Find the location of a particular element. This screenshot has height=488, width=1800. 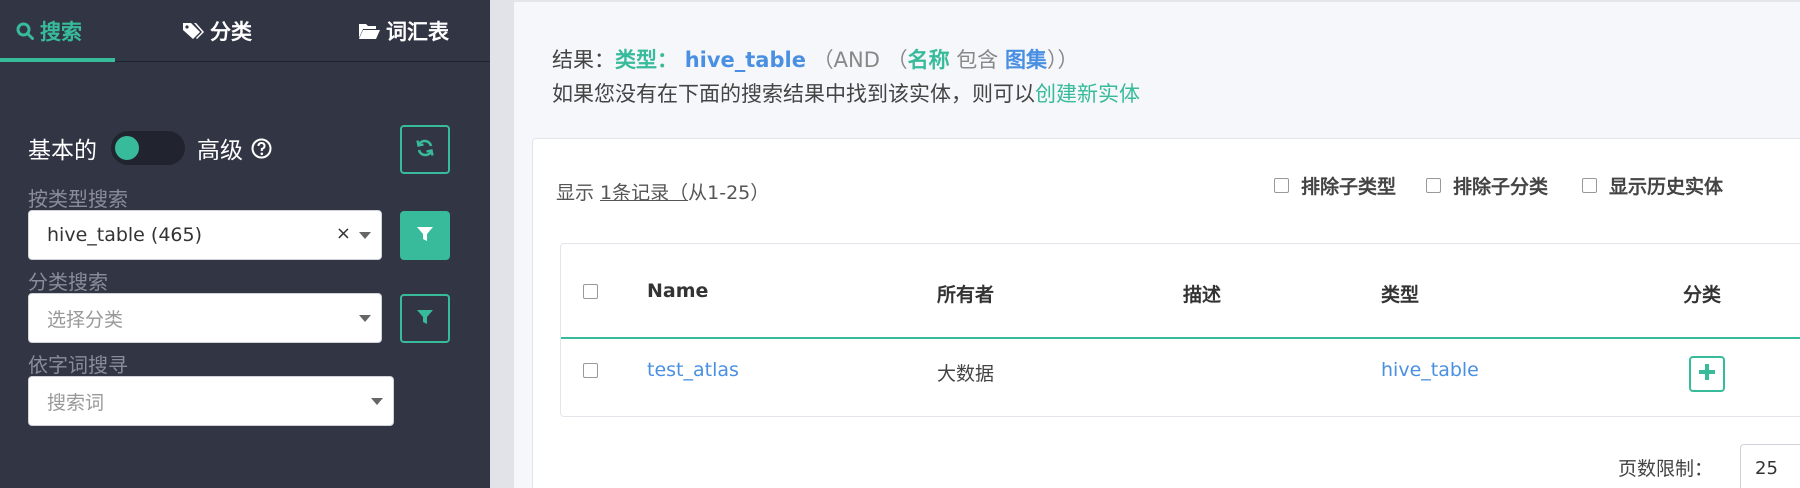

showing-range: 从1-25） is located at coordinates (729, 193).